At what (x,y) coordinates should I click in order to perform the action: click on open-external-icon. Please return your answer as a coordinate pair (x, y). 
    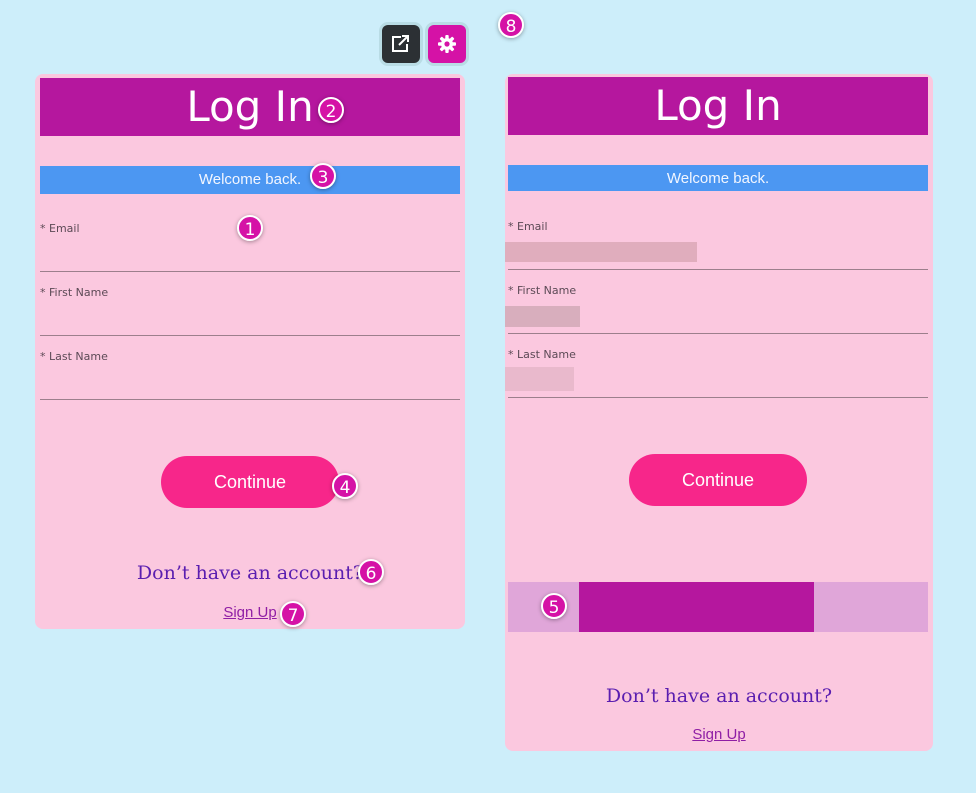
    Looking at the image, I should click on (401, 43).